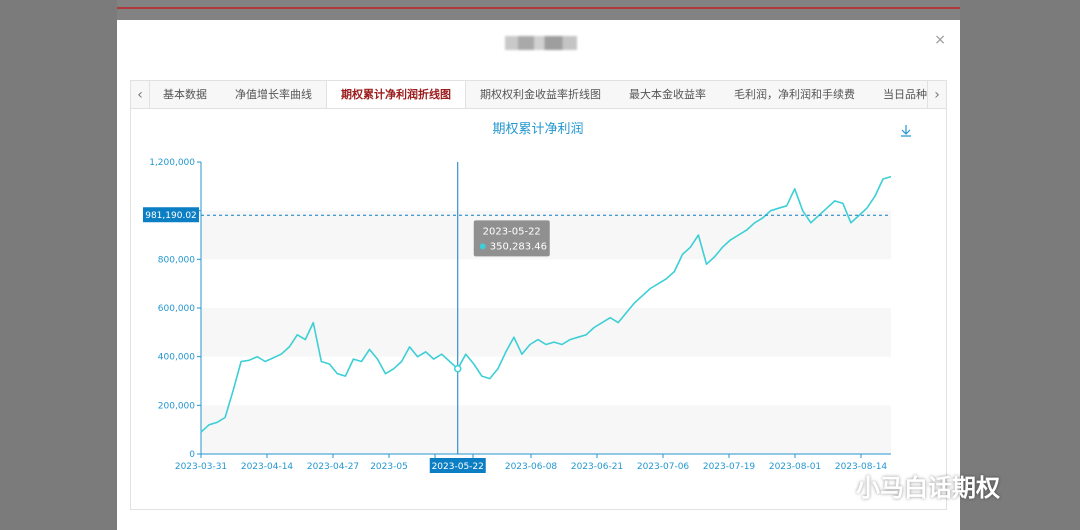 The width and height of the screenshot is (1080, 530). I want to click on y-tick-label: 400,000, so click(176, 358).